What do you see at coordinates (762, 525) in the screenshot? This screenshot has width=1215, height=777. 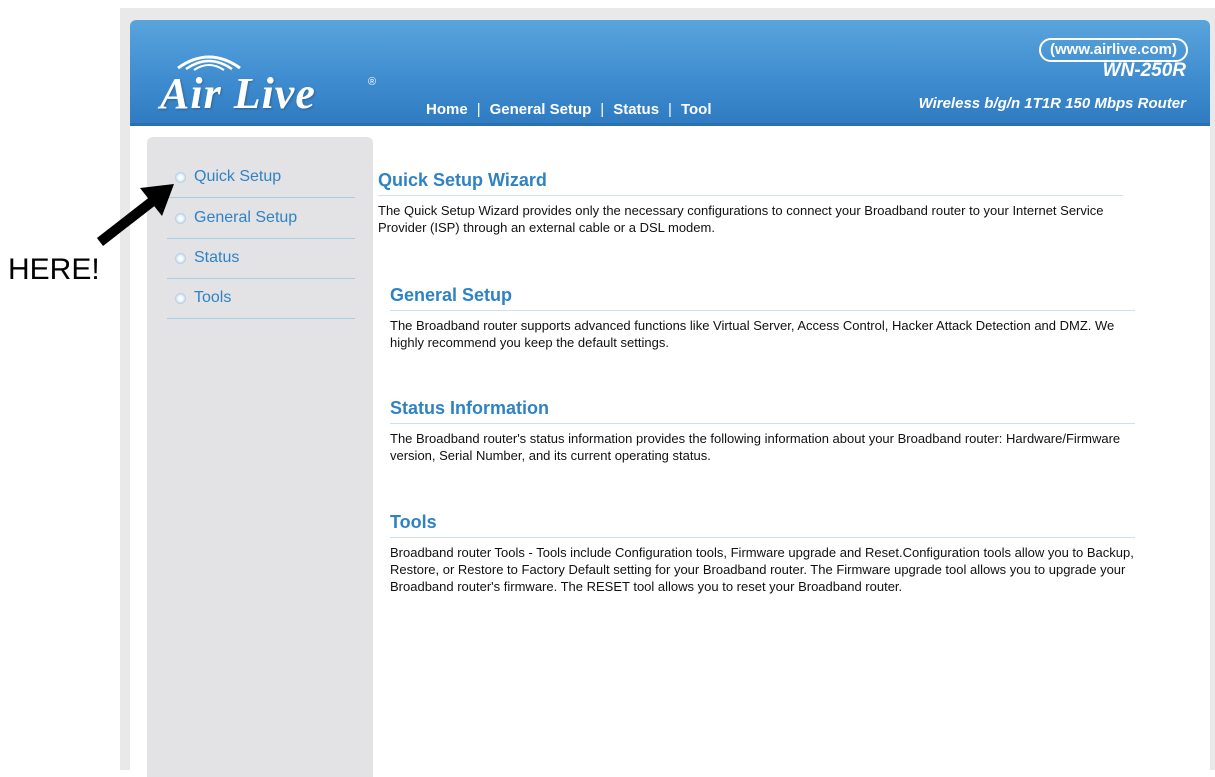 I see `section-title: Tools` at bounding box center [762, 525].